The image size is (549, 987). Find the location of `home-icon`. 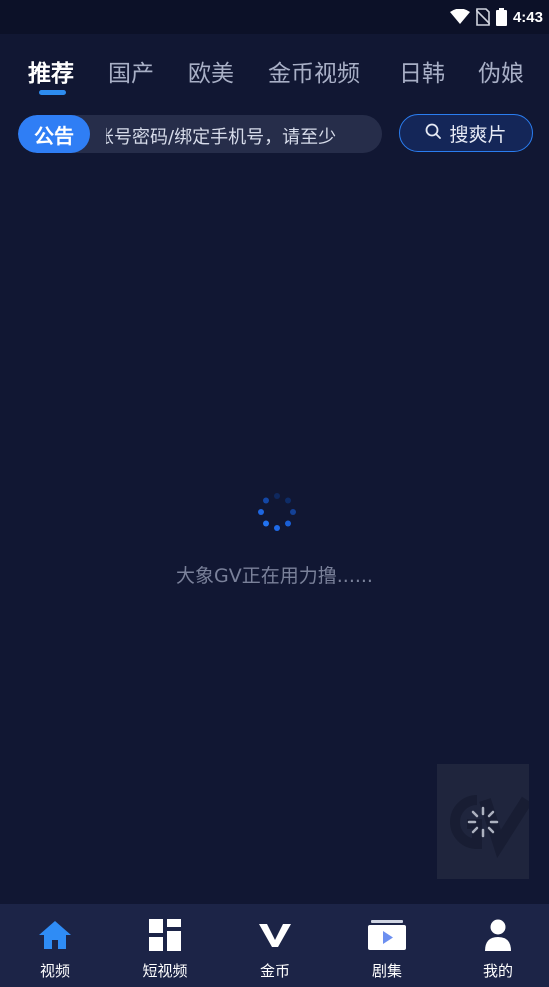

home-icon is located at coordinates (55, 935).